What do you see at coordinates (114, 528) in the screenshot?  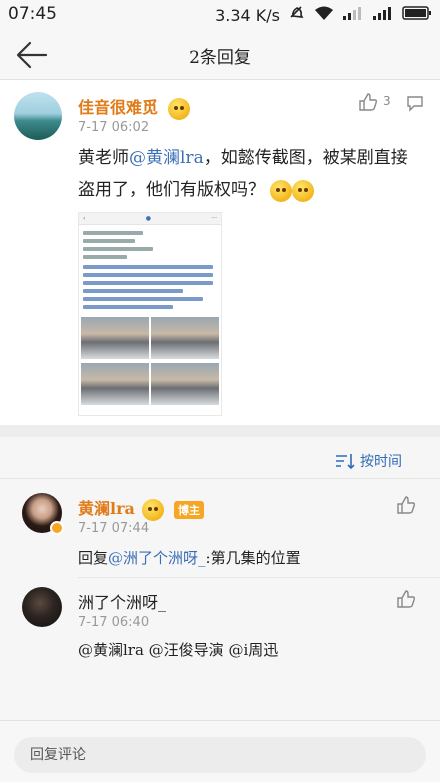 I see `comment-time: 7-17 07:44` at bounding box center [114, 528].